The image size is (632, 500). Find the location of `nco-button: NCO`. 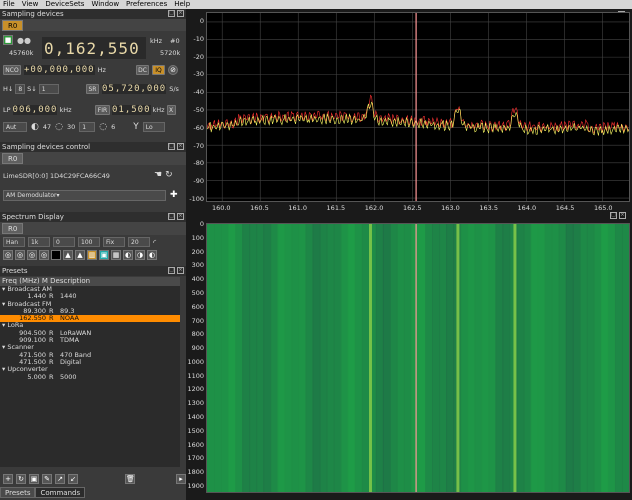

nco-button: NCO is located at coordinates (12, 70).